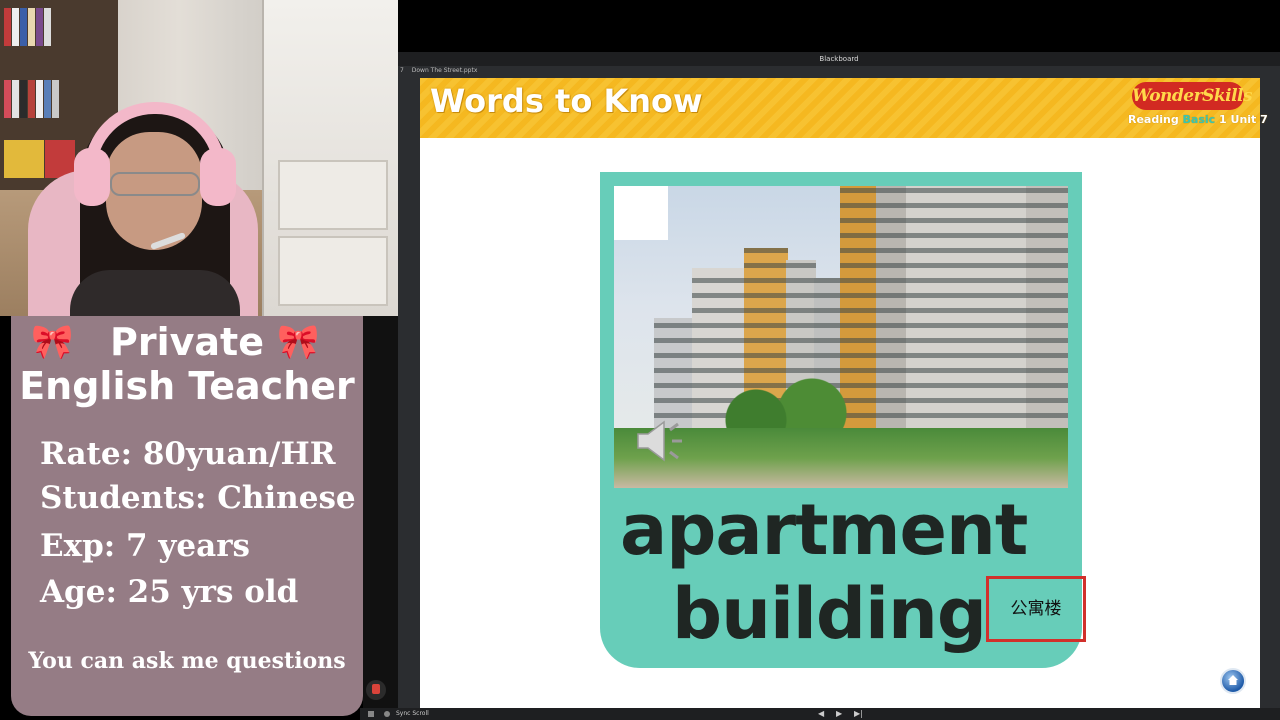 The image size is (1280, 720). Describe the element at coordinates (387, 714) in the screenshot. I see `sync-icon` at that location.